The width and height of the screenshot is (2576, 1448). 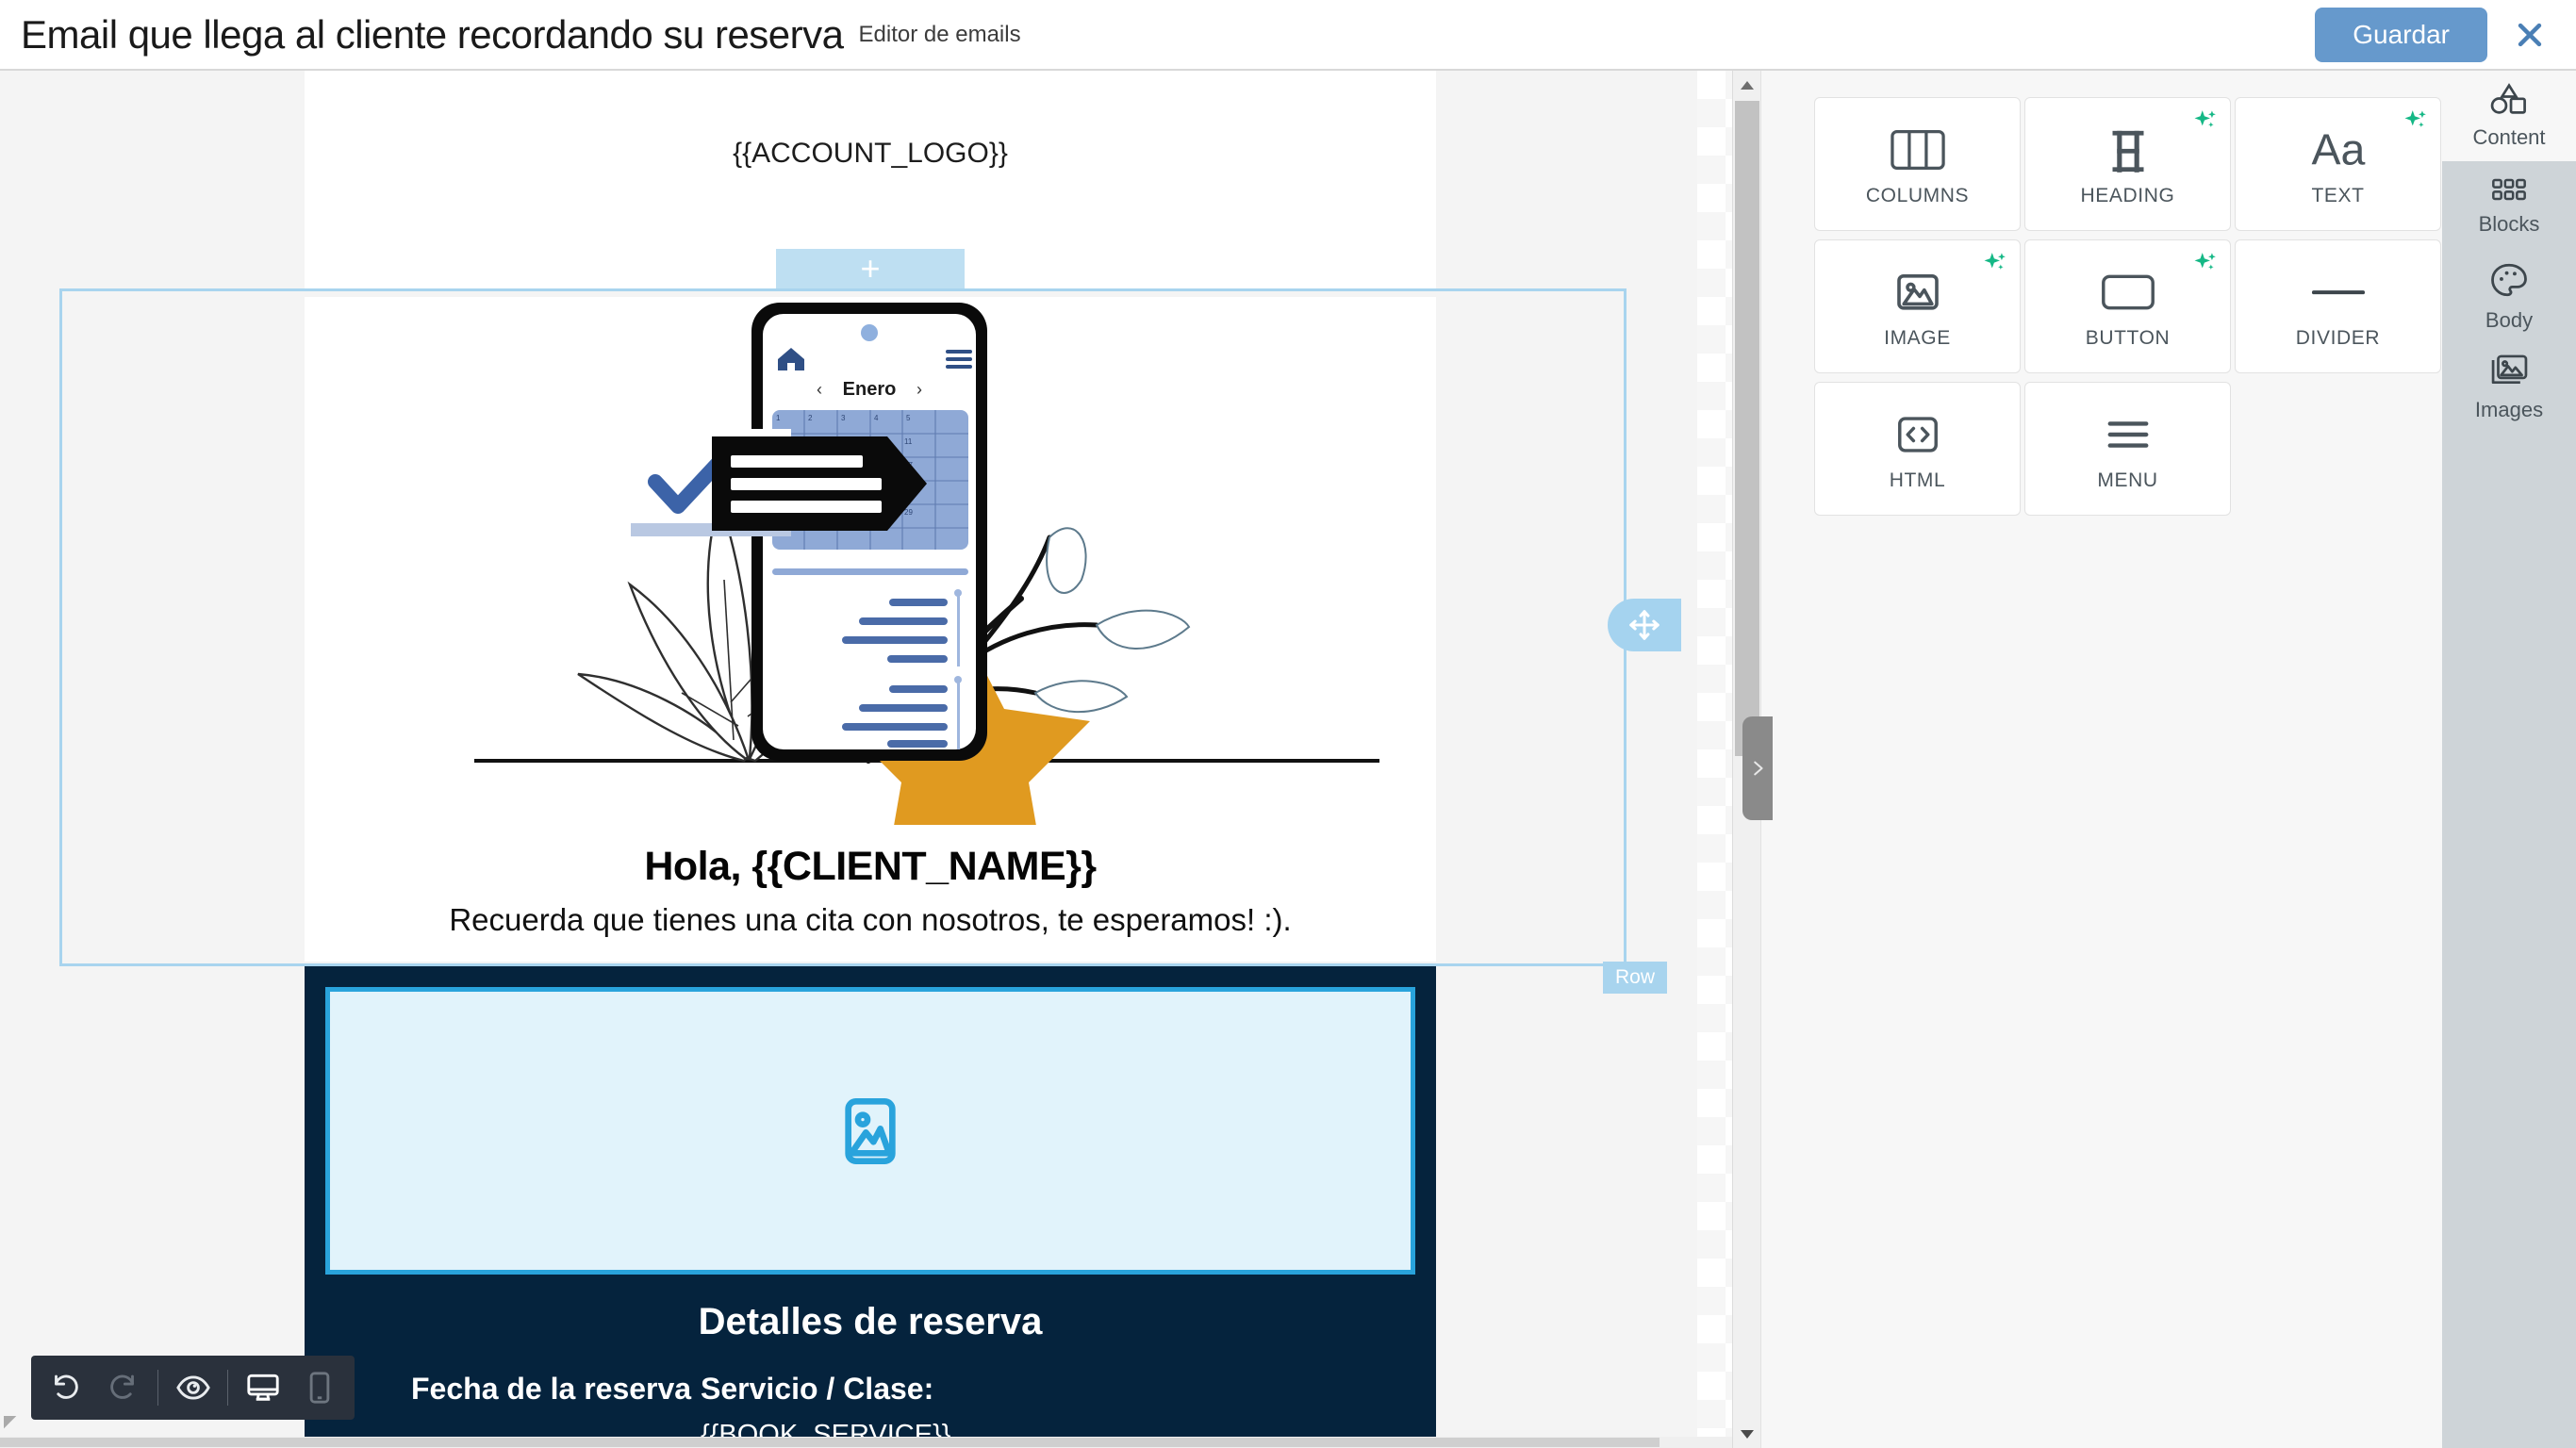 I want to click on details-title: Detalles de reserva, so click(x=870, y=1321).